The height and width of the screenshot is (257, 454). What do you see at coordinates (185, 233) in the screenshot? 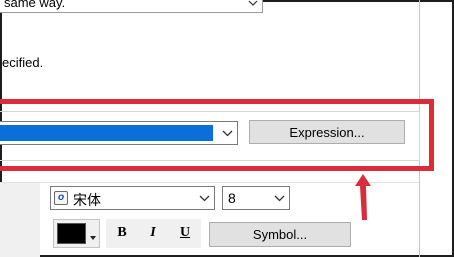
I see `underline-button: U` at bounding box center [185, 233].